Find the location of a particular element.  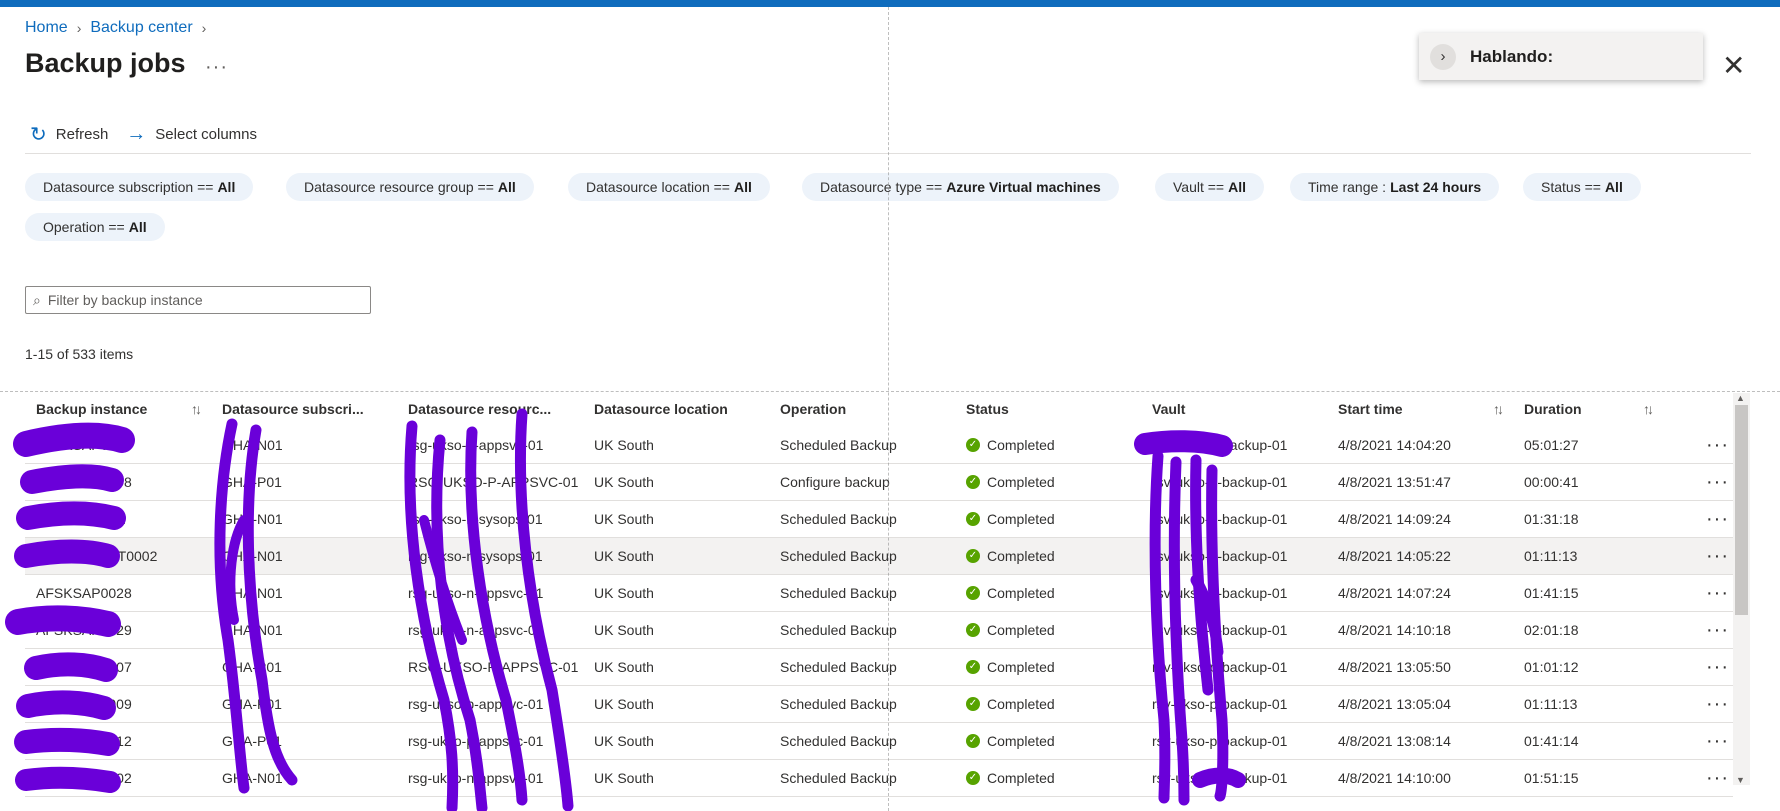

filter-pill-operation: Operation == All is located at coordinates (95, 227).